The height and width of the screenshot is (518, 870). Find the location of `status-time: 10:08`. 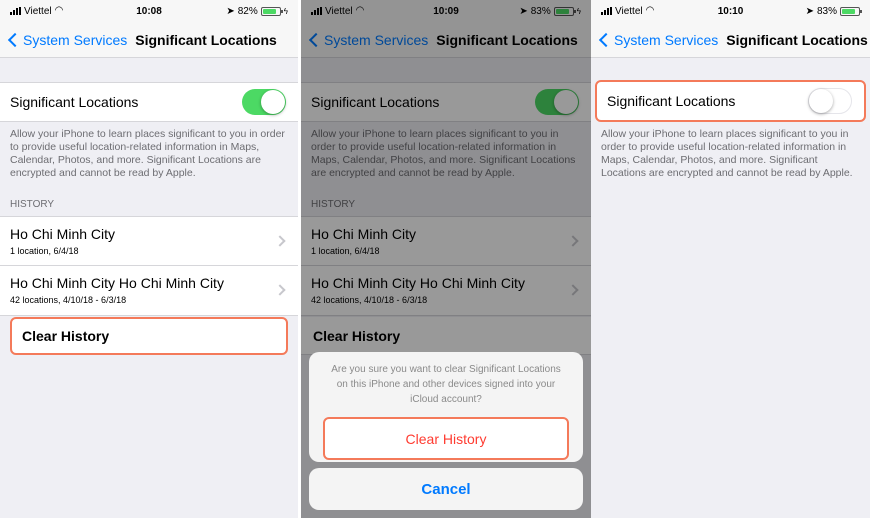

status-time: 10:08 is located at coordinates (149, 11).